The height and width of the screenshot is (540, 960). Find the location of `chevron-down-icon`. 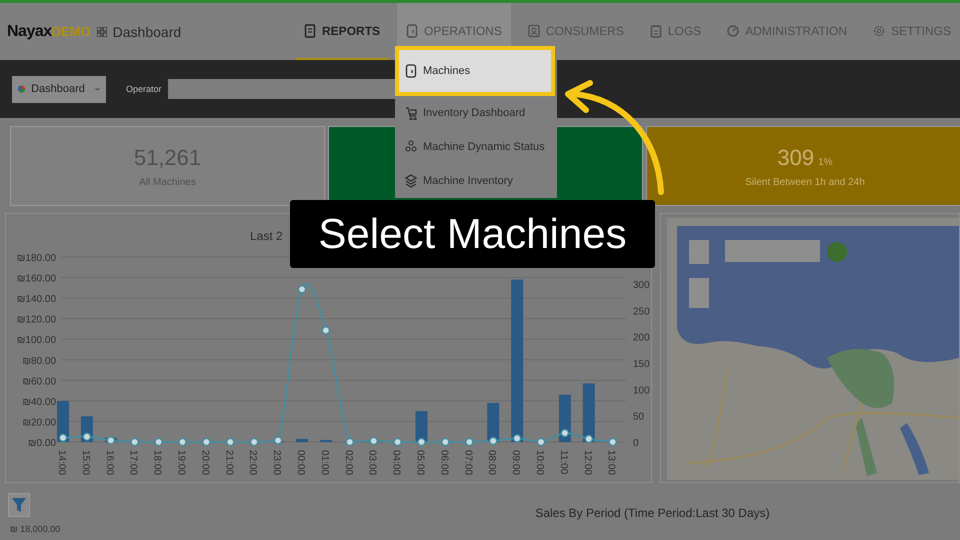

chevron-down-icon is located at coordinates (97, 89).